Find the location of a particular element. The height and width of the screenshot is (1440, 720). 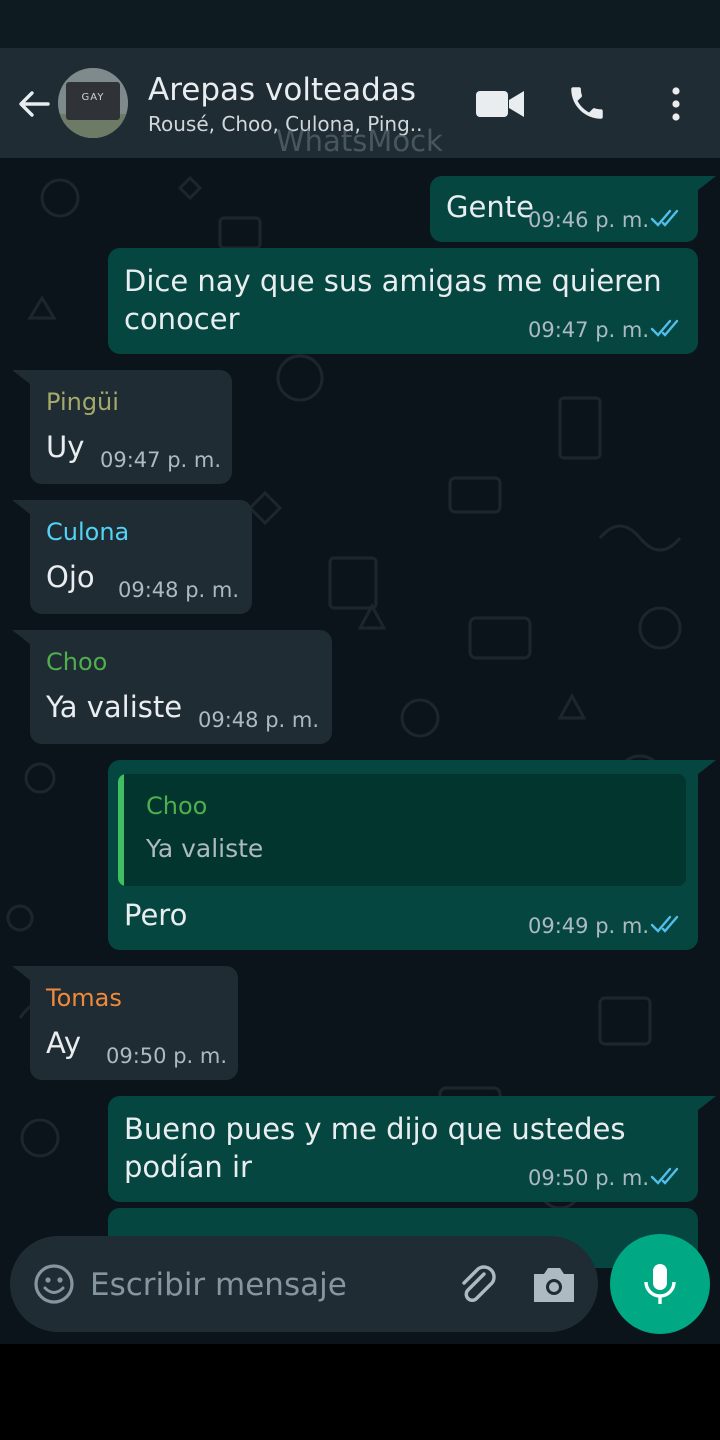

incoming-message: Tomas Ay 09:50 p. m. is located at coordinates (125, 1023).